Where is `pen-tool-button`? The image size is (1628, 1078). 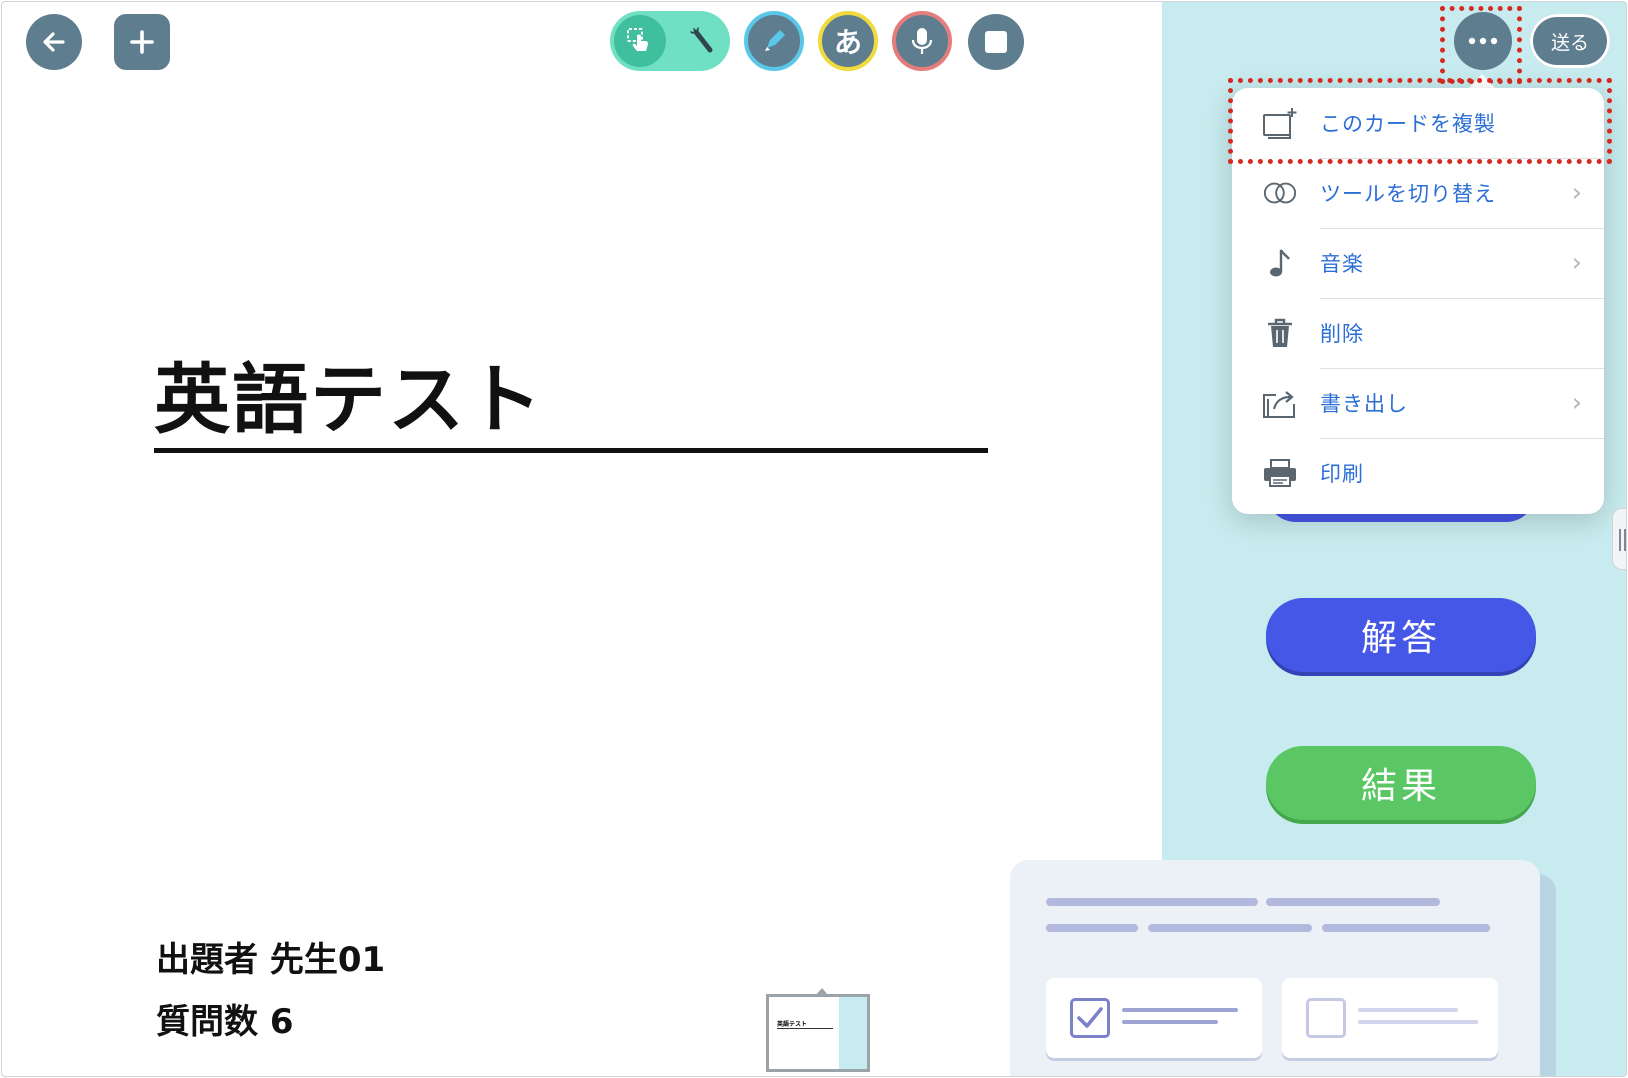
pen-tool-button is located at coordinates (774, 41).